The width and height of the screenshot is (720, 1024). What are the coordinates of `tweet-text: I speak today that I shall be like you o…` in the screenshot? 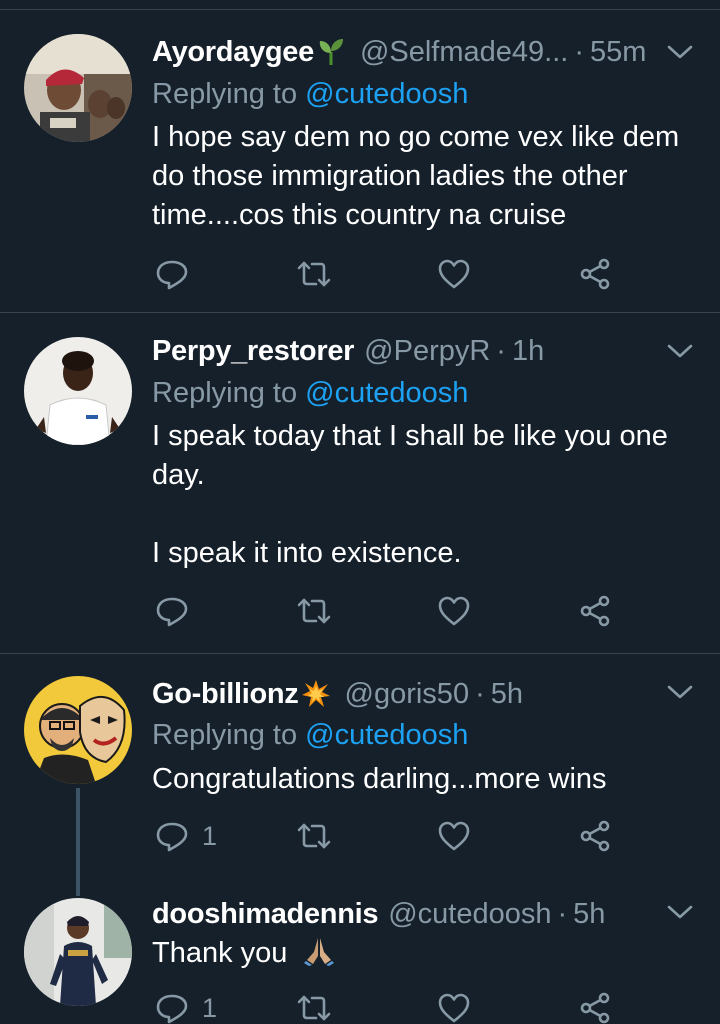 It's located at (410, 494).